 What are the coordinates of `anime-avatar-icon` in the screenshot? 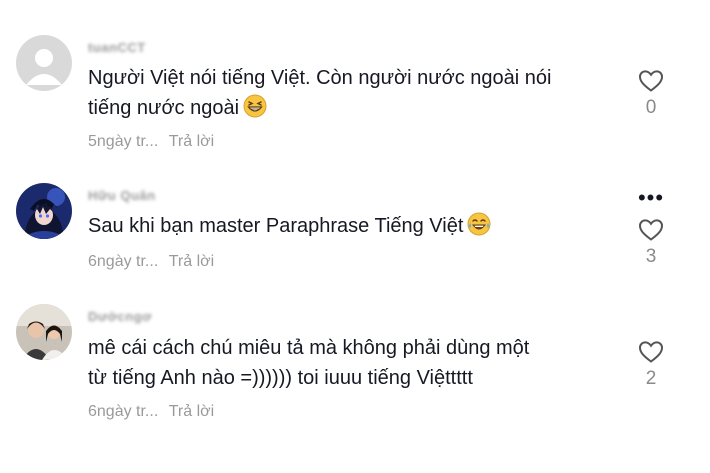 It's located at (44, 211).